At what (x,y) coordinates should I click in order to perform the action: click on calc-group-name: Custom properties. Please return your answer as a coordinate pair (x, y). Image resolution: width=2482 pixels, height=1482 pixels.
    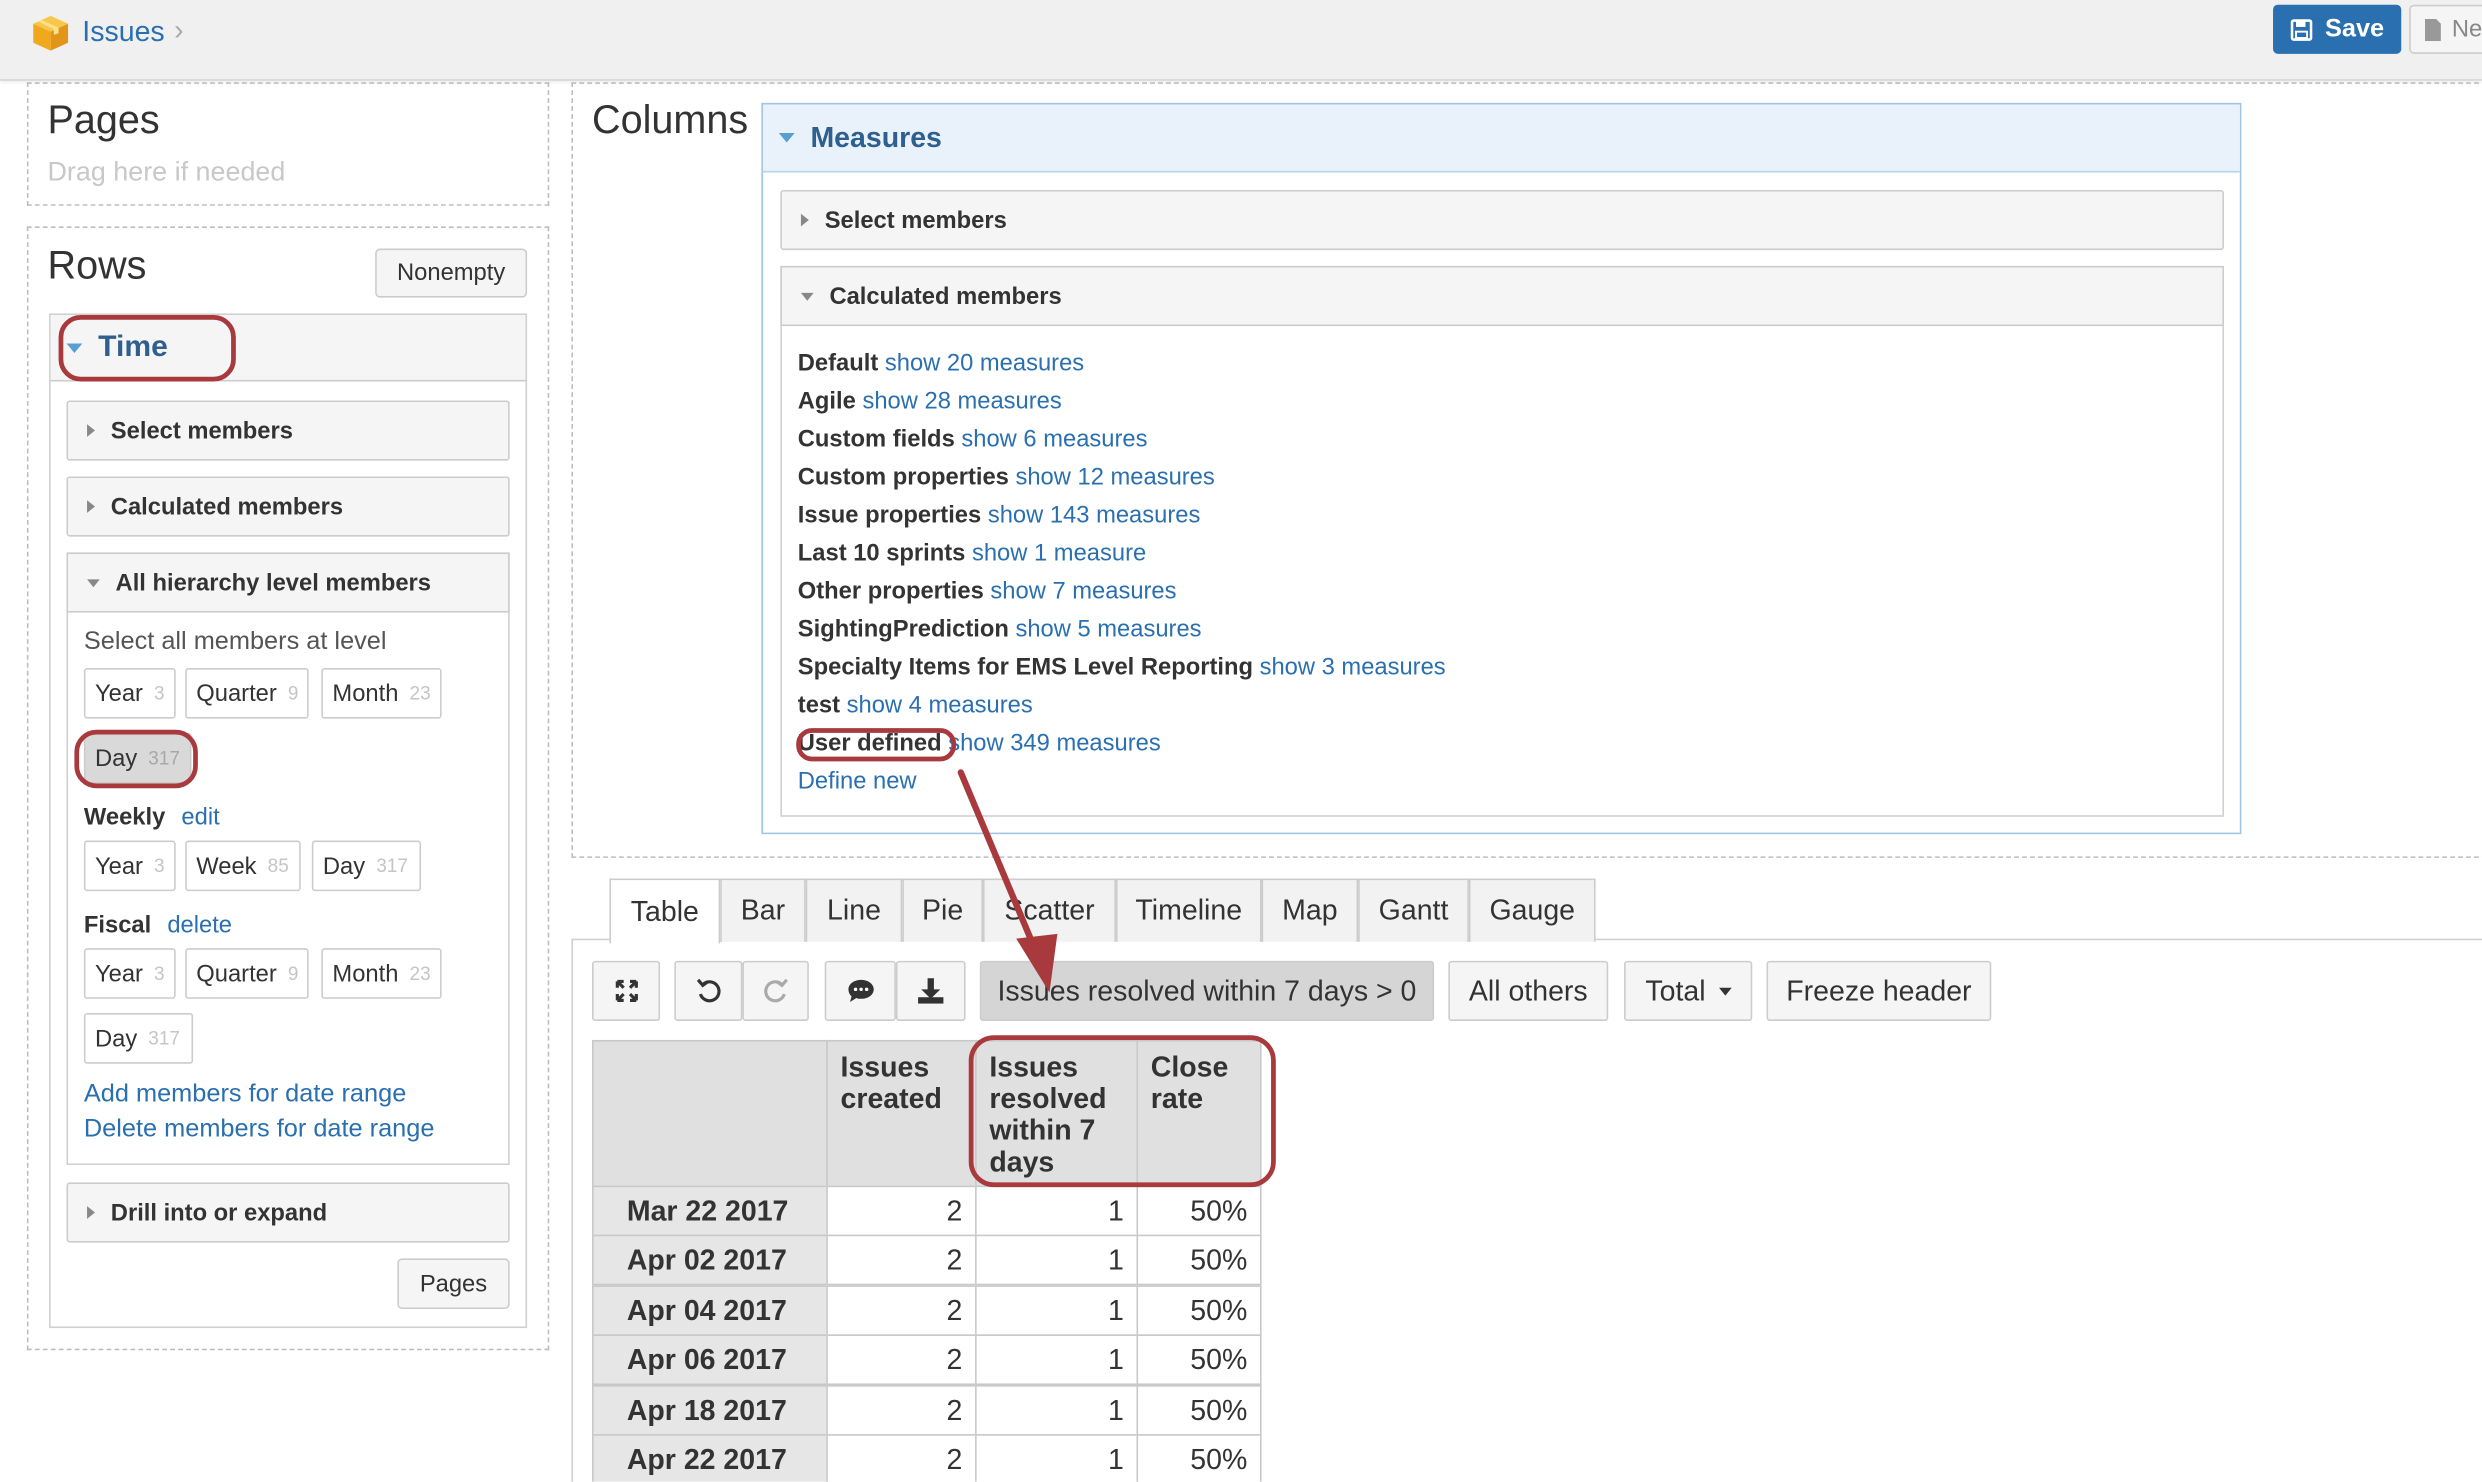
    Looking at the image, I should click on (903, 477).